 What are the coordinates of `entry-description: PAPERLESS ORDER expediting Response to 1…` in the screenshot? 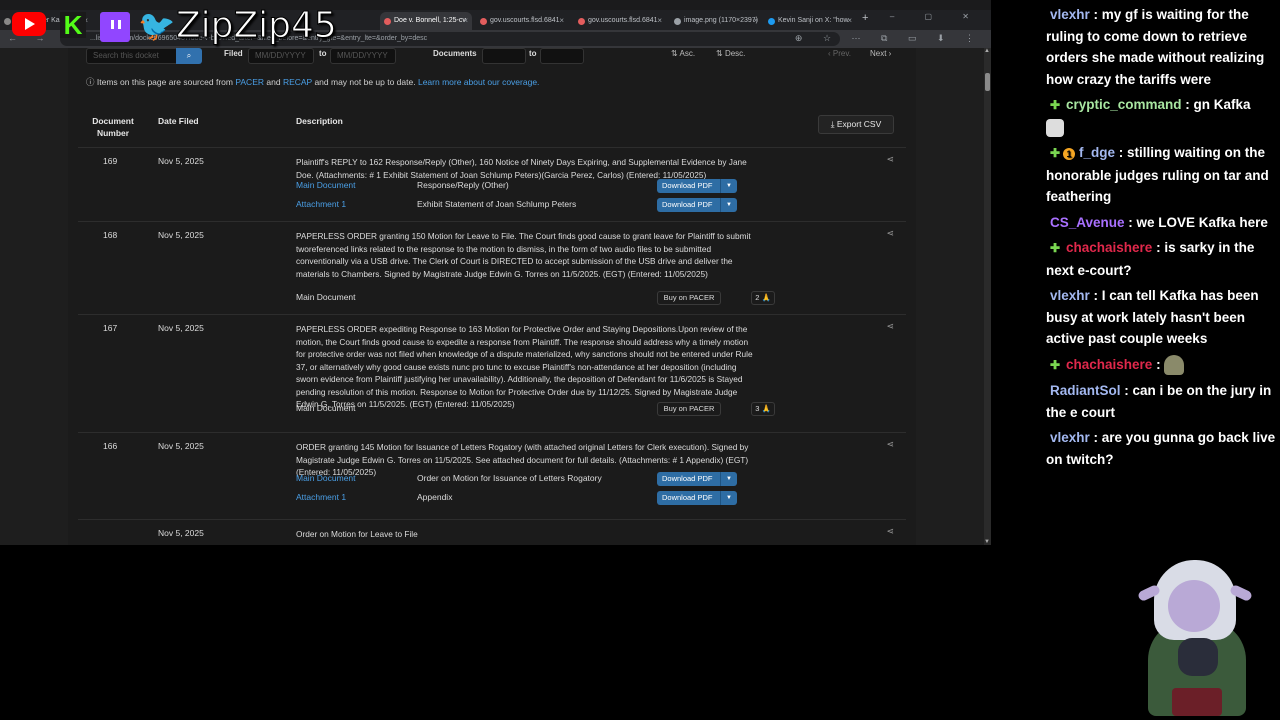 It's located at (524, 366).